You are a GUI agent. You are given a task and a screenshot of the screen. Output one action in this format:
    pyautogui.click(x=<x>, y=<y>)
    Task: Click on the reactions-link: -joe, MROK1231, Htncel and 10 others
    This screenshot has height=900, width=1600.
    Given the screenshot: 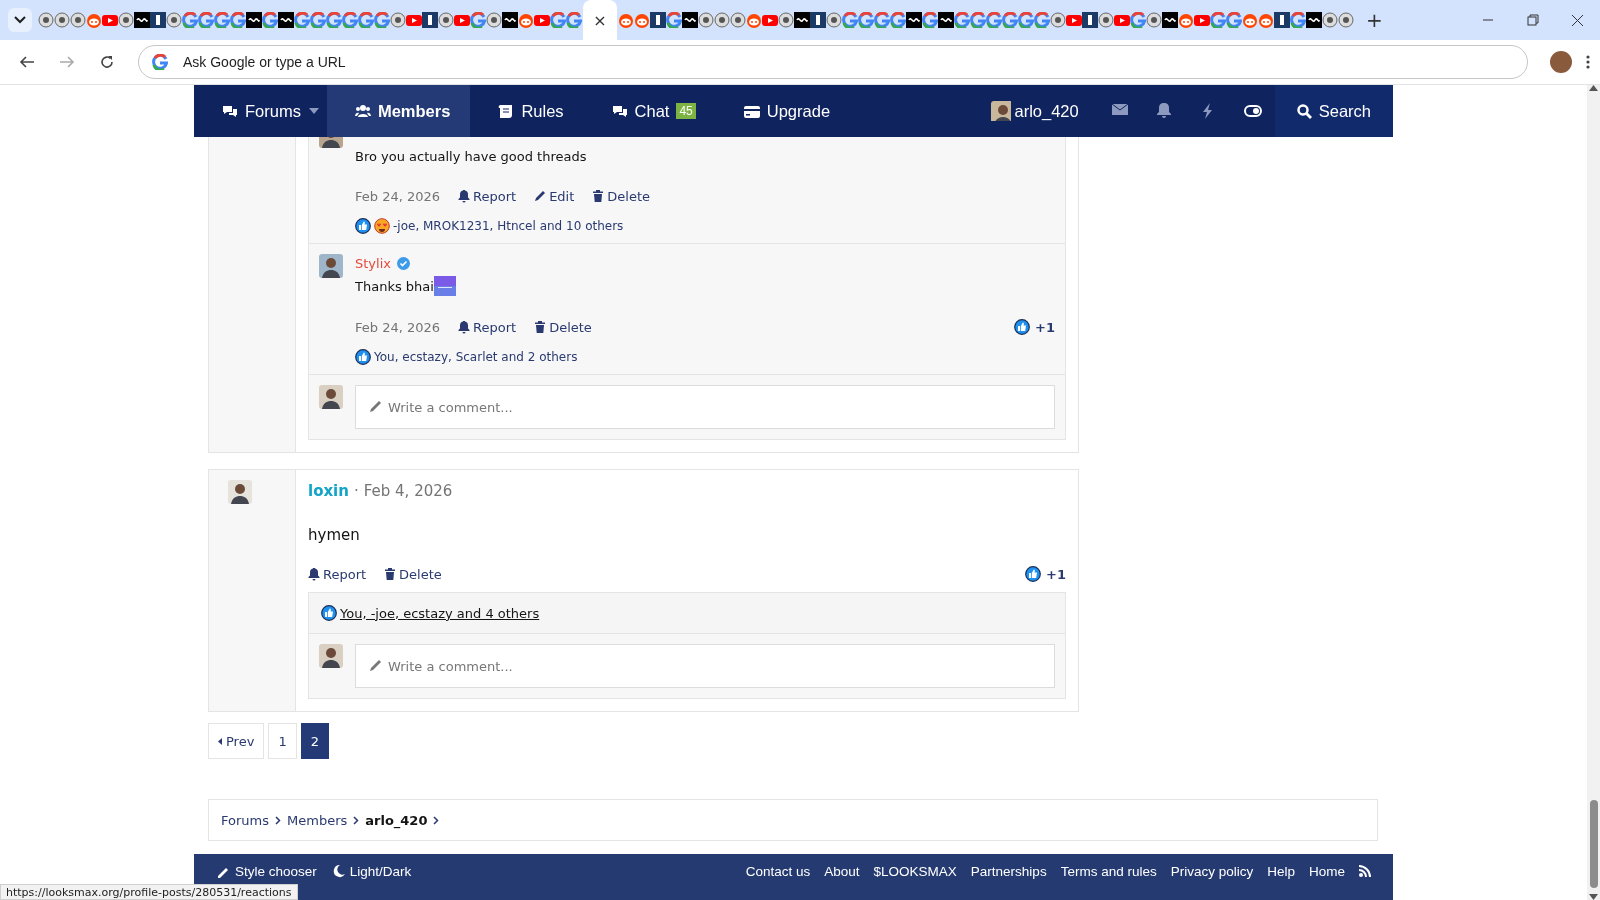 What is the action you would take?
    pyautogui.click(x=508, y=226)
    